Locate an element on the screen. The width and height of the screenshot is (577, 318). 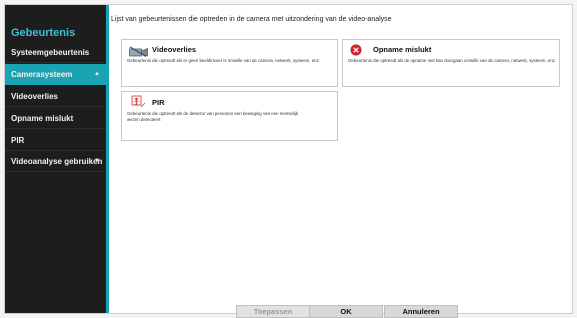
sidebar-item-label: Videoanalyse gebruiken is located at coordinates (57, 161).